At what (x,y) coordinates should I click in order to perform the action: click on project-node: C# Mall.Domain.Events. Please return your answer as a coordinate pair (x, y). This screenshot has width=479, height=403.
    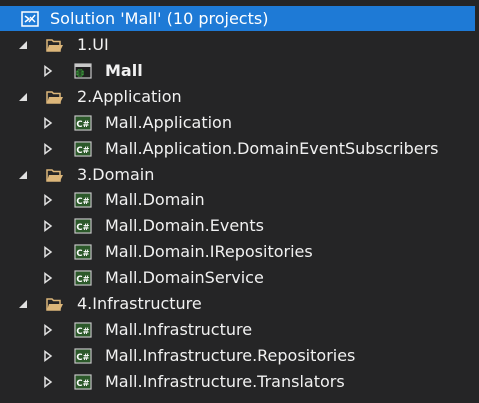
    Looking at the image, I should click on (239, 226).